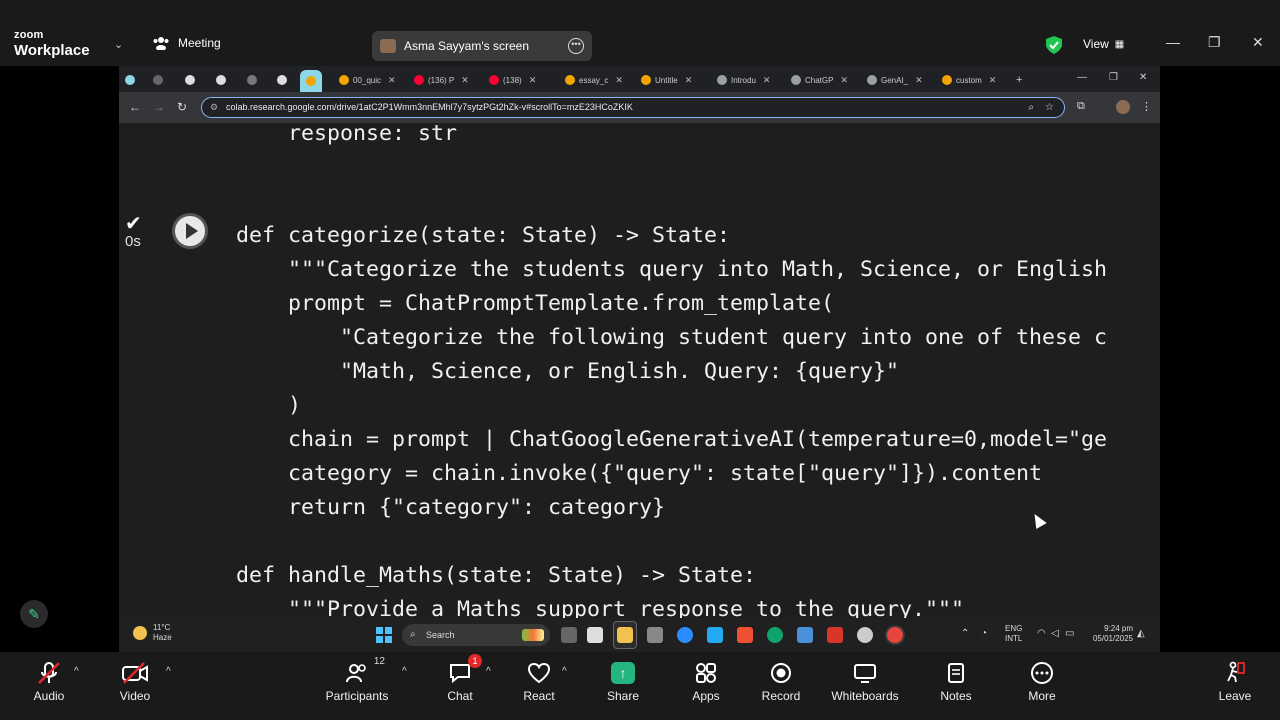 The width and height of the screenshot is (1280, 720). What do you see at coordinates (625, 635) in the screenshot?
I see `file-explorer-icon` at bounding box center [625, 635].